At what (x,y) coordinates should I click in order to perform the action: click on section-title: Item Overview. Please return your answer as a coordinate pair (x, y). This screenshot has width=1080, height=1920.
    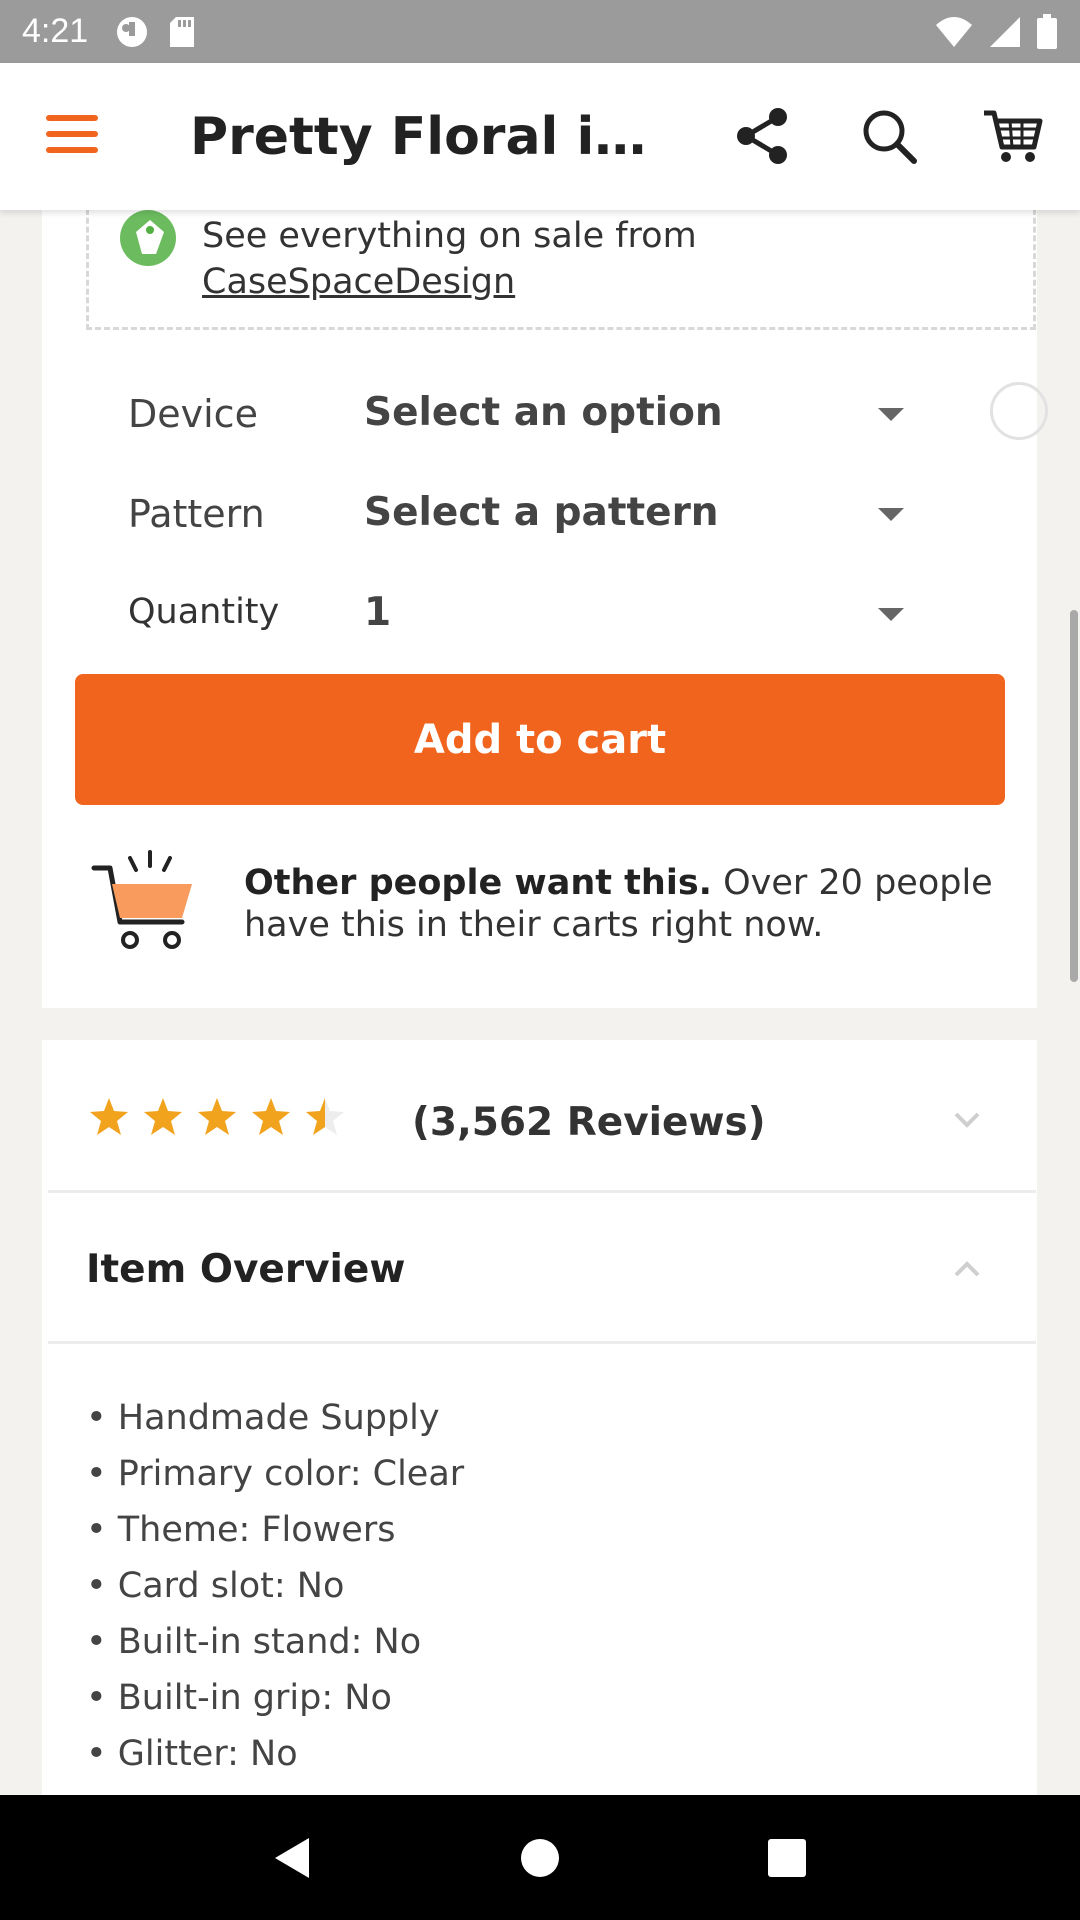
    Looking at the image, I should click on (246, 1269).